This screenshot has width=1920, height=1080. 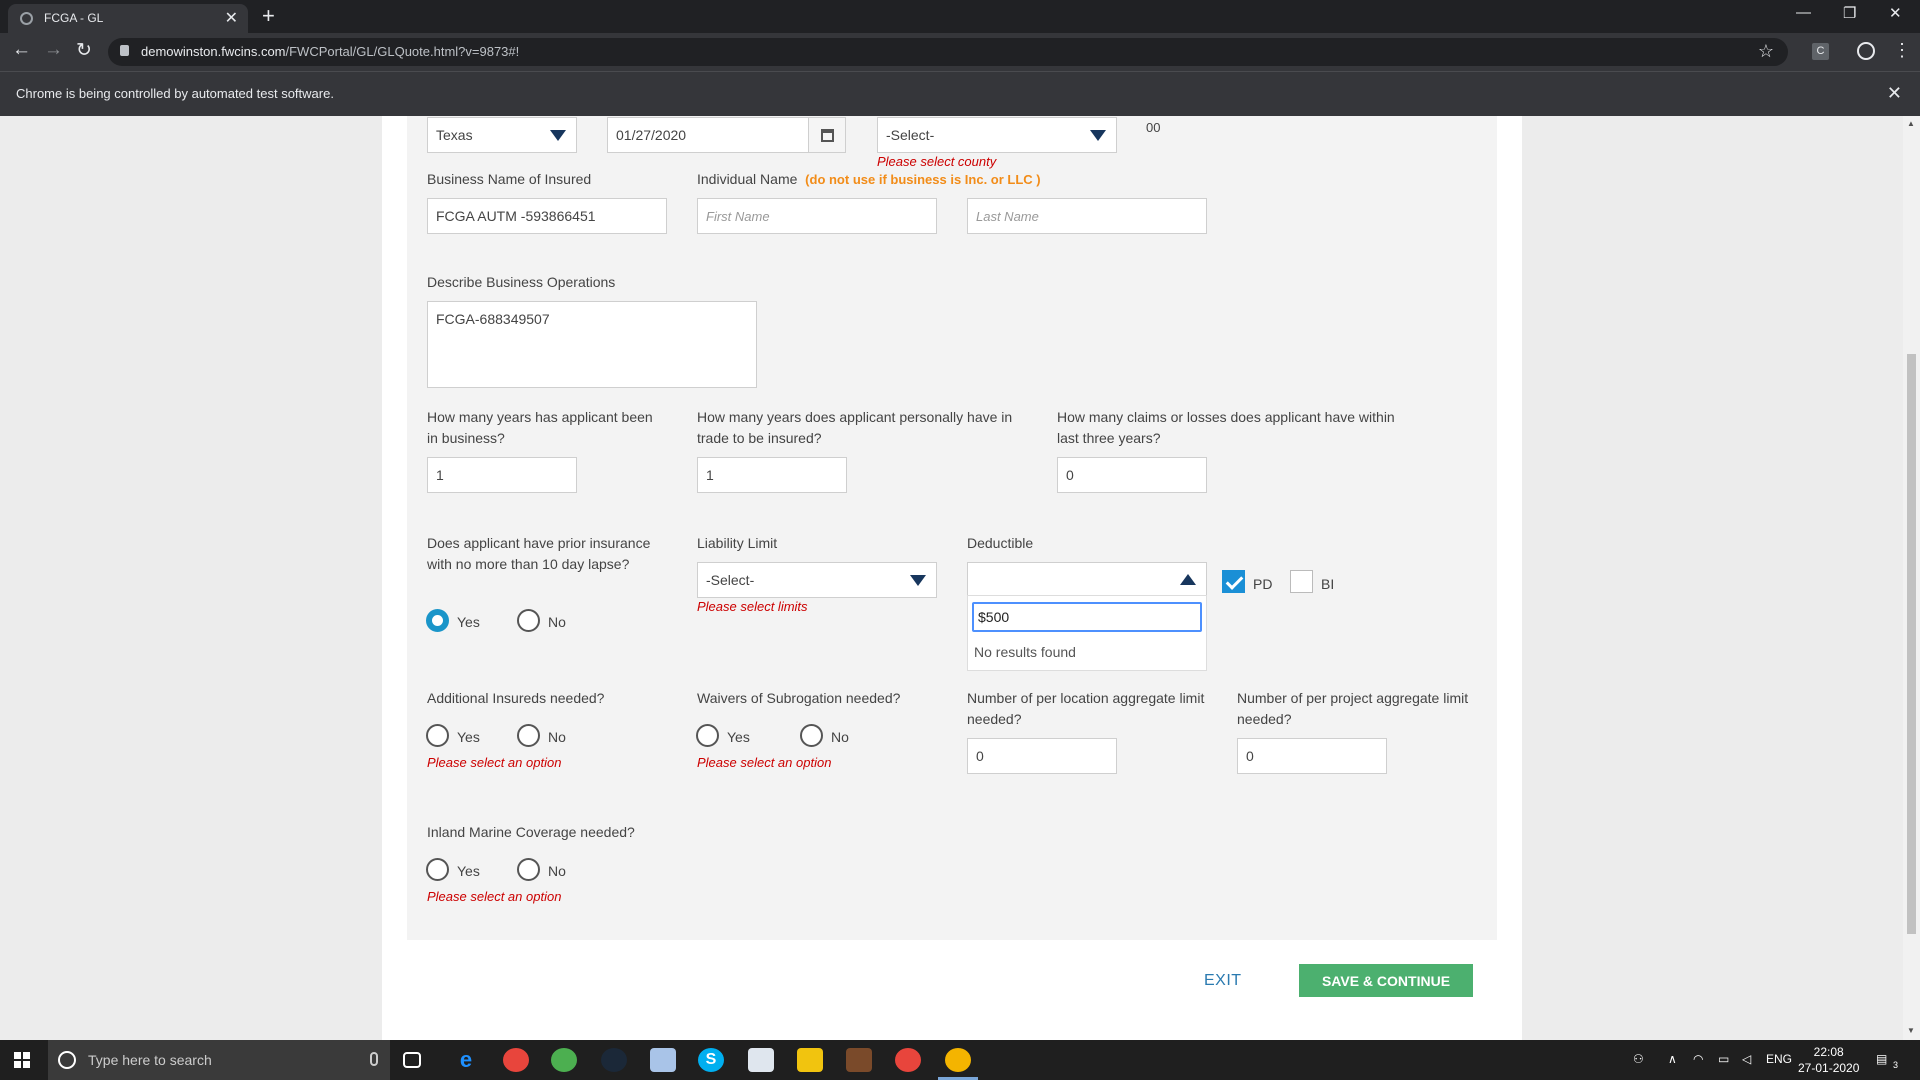 I want to click on inland-marine-no-radio, so click(x=528, y=869).